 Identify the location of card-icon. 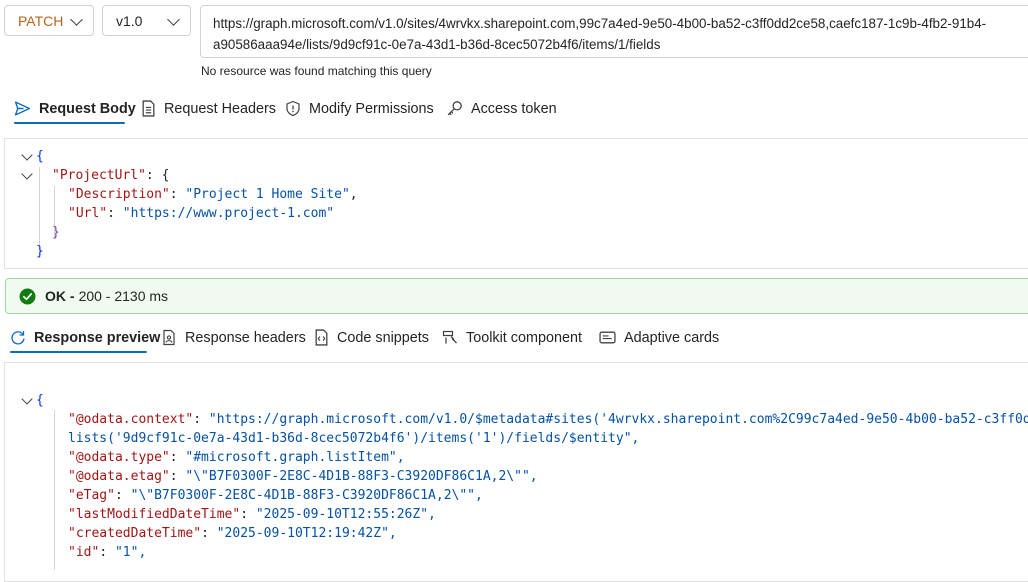
(607, 337).